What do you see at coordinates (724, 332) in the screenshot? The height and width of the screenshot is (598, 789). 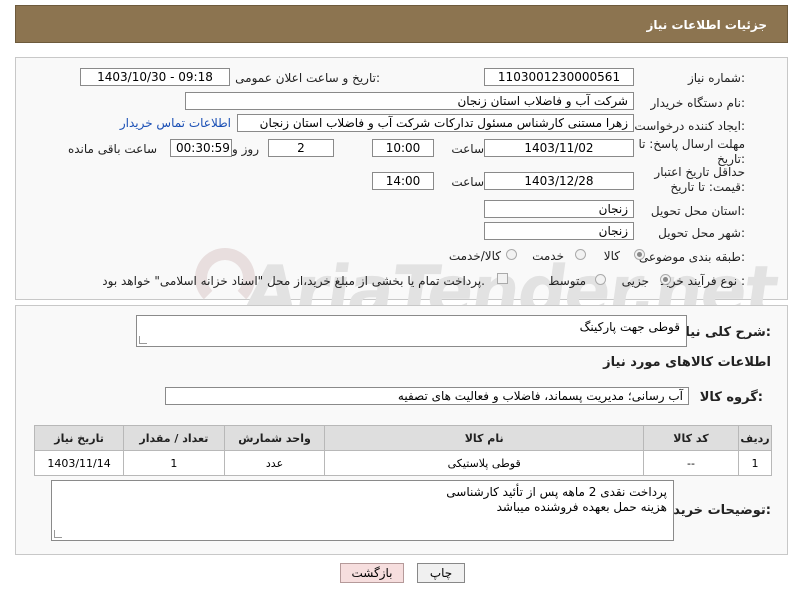 I see `summary-label: شرح کلی نیاز:` at bounding box center [724, 332].